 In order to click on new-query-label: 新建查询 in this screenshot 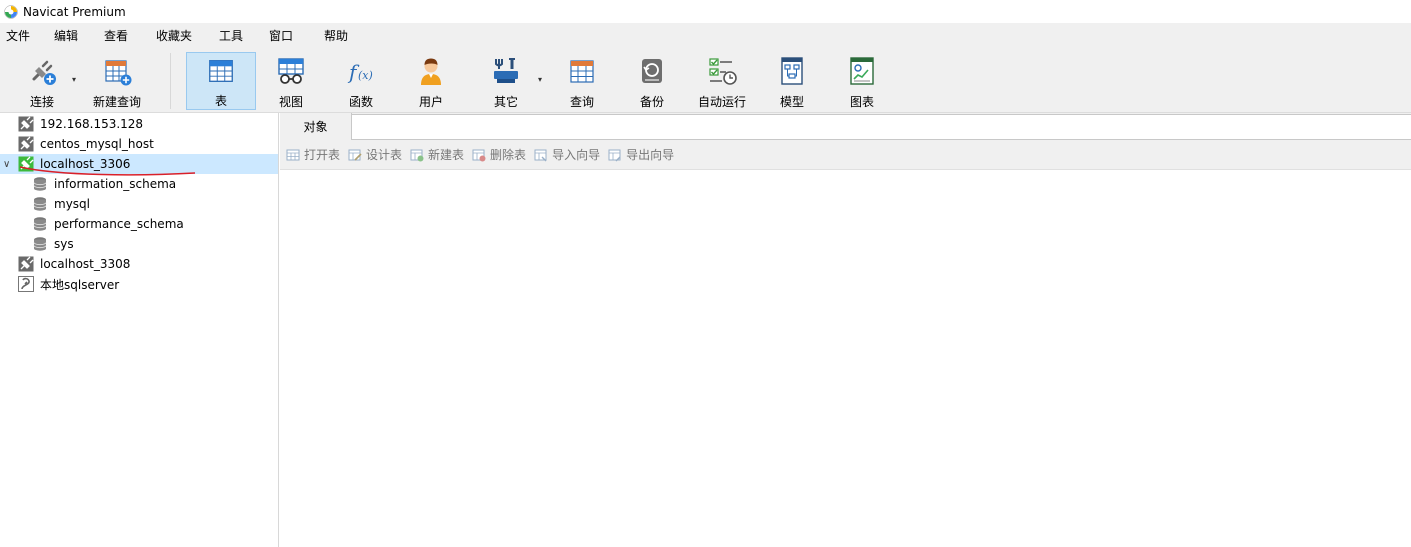, I will do `click(116, 102)`.